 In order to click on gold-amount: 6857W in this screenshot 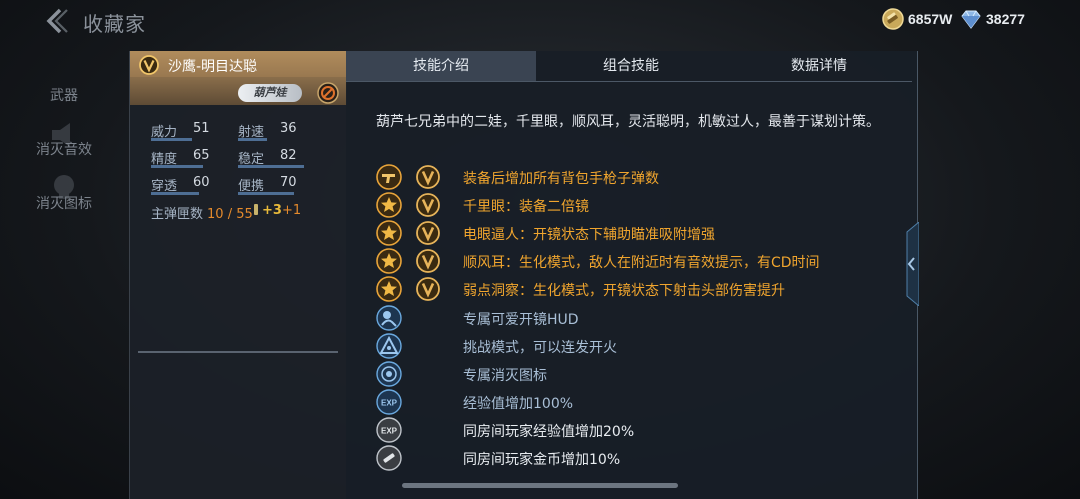, I will do `click(930, 19)`.